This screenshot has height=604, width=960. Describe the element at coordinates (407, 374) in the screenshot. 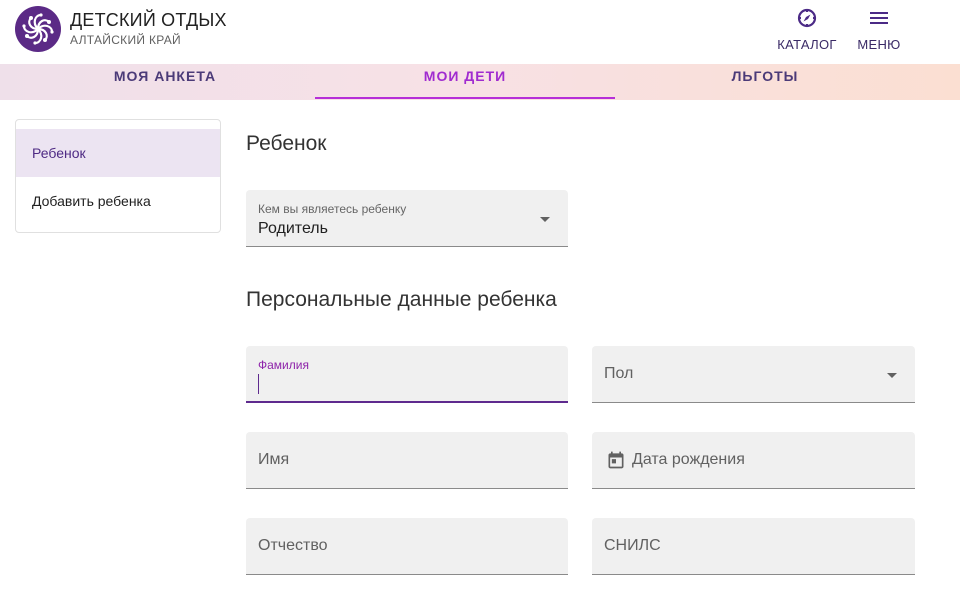

I see `surname-input: Фамилия` at that location.